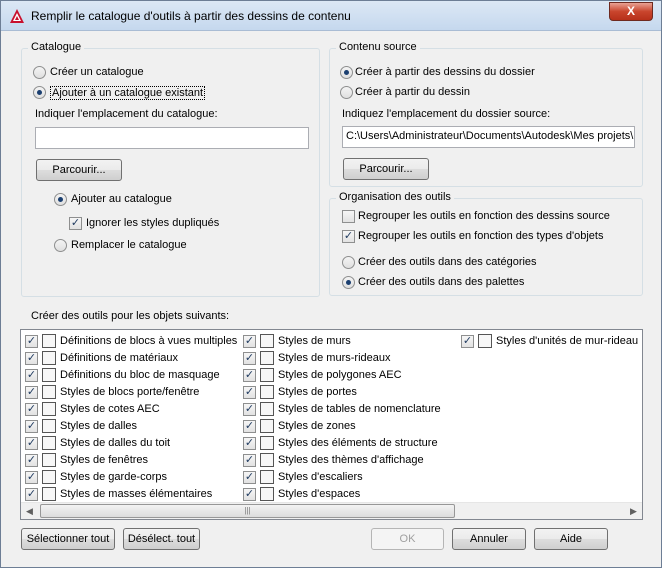 This screenshot has height=568, width=662. I want to click on ignore-duplicates-checkbox, so click(75, 223).